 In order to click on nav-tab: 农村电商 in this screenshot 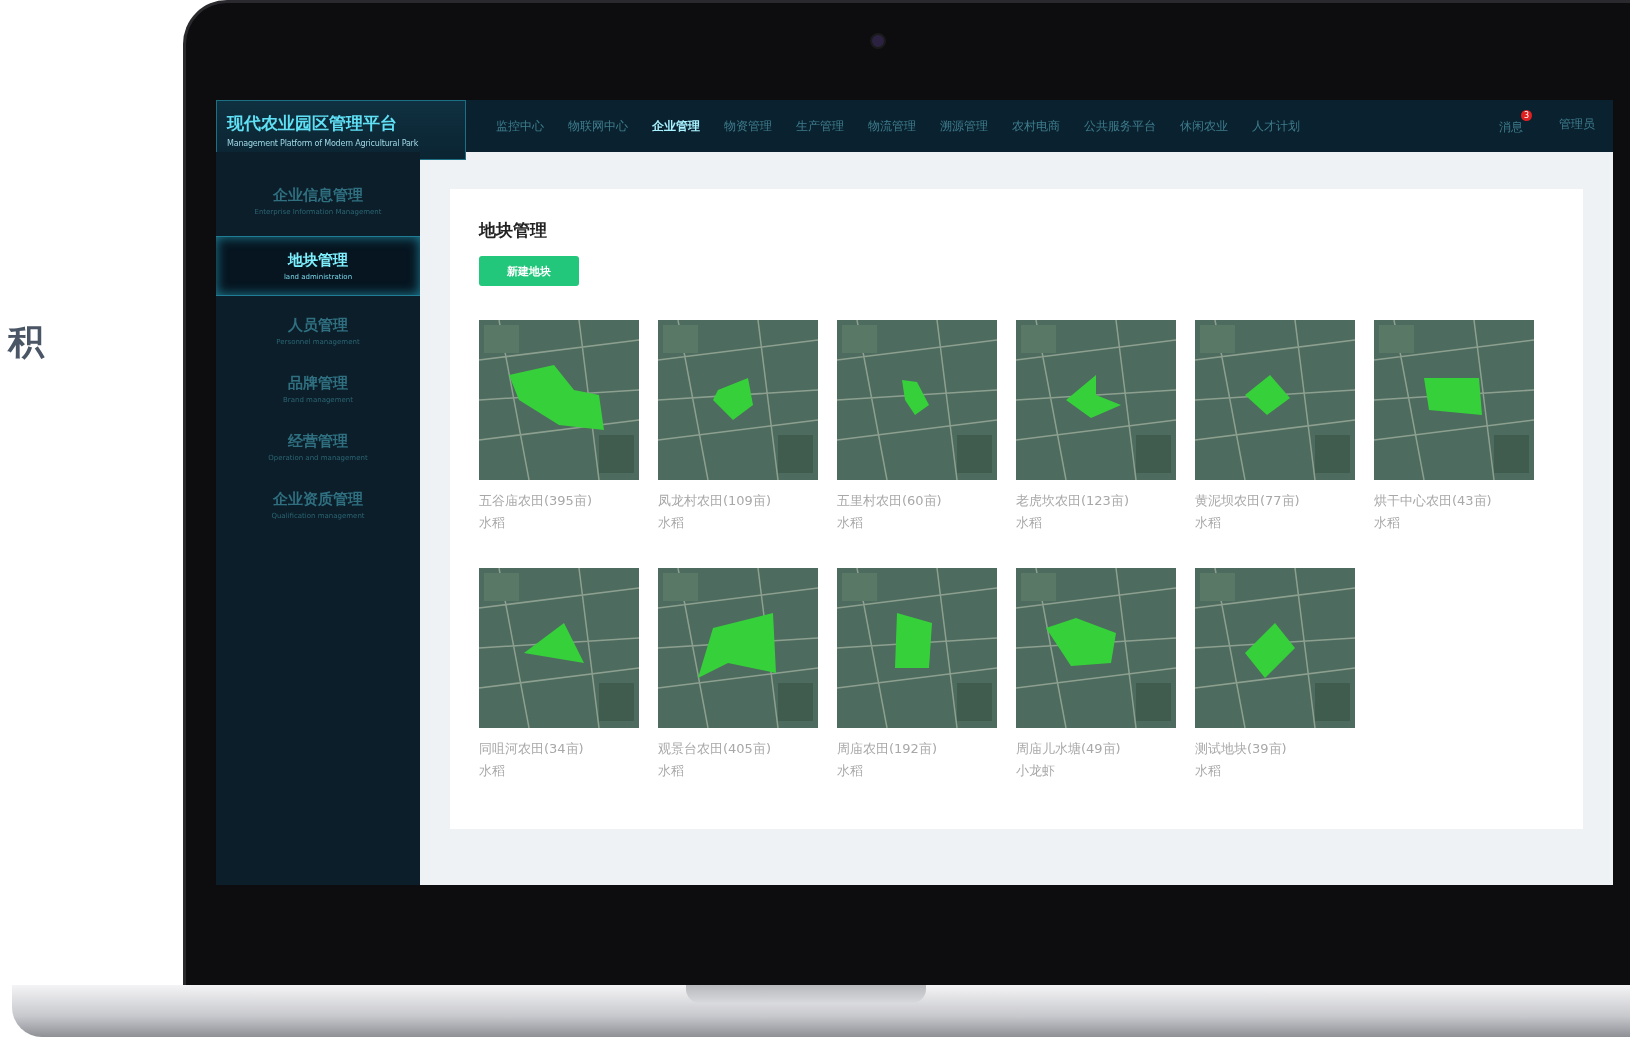, I will do `click(1036, 126)`.